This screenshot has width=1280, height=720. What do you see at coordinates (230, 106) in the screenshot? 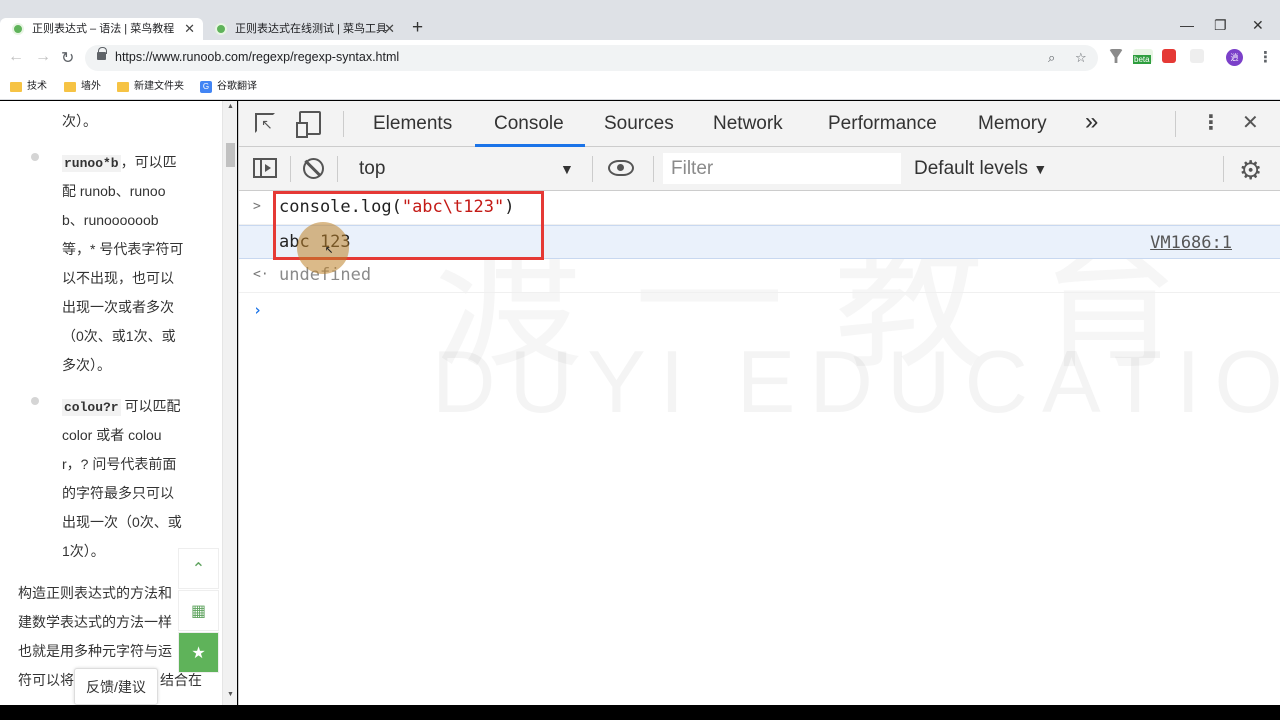
I see `scroll-up-arrow-icon: ▲` at bounding box center [230, 106].